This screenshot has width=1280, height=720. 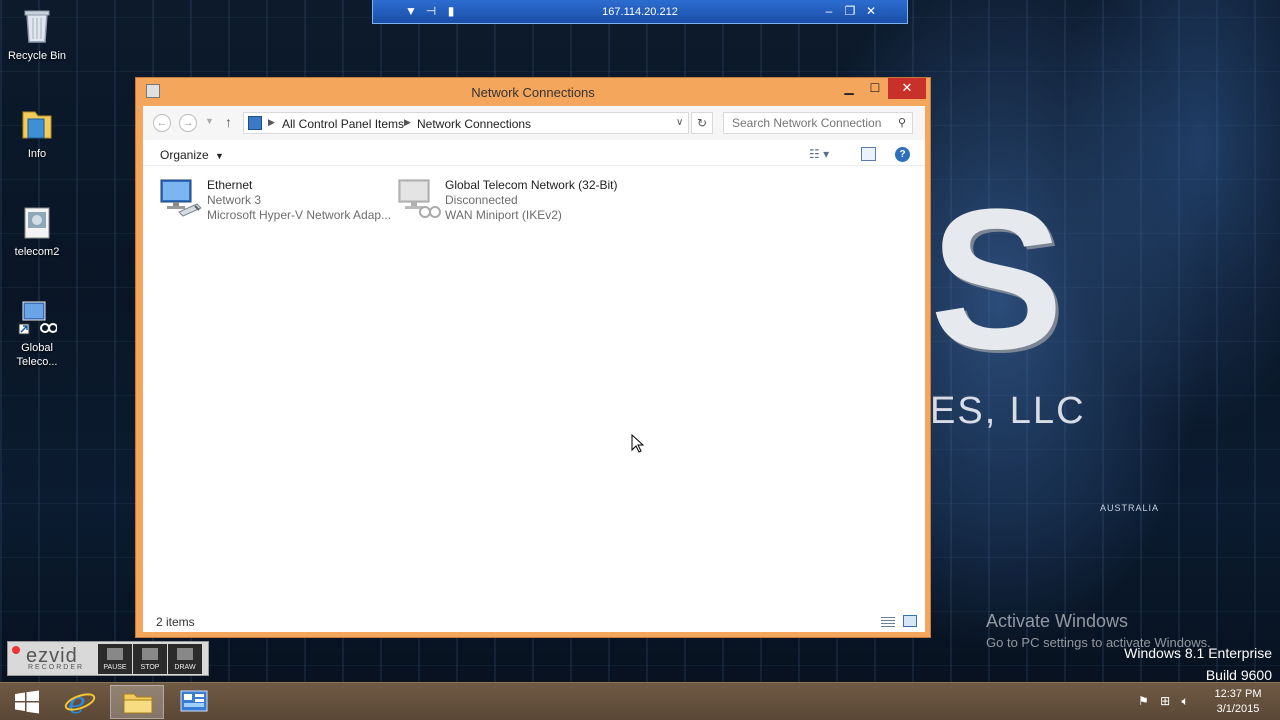 I want to click on mouse-cursor-icon, so click(x=638, y=443).